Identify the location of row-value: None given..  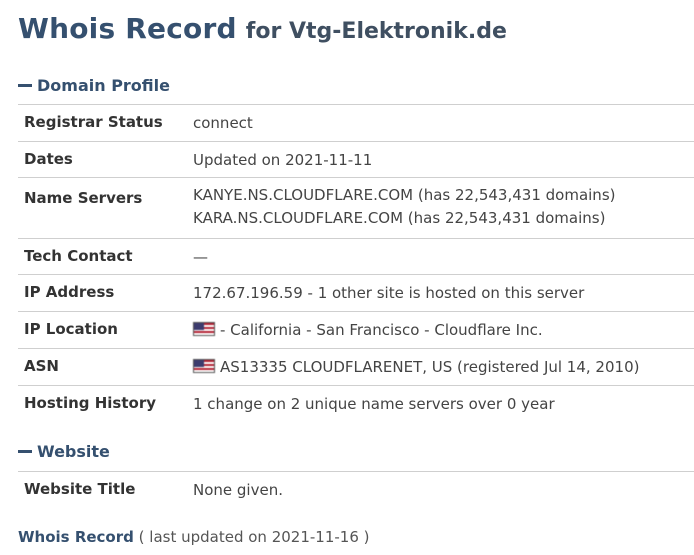
(238, 490).